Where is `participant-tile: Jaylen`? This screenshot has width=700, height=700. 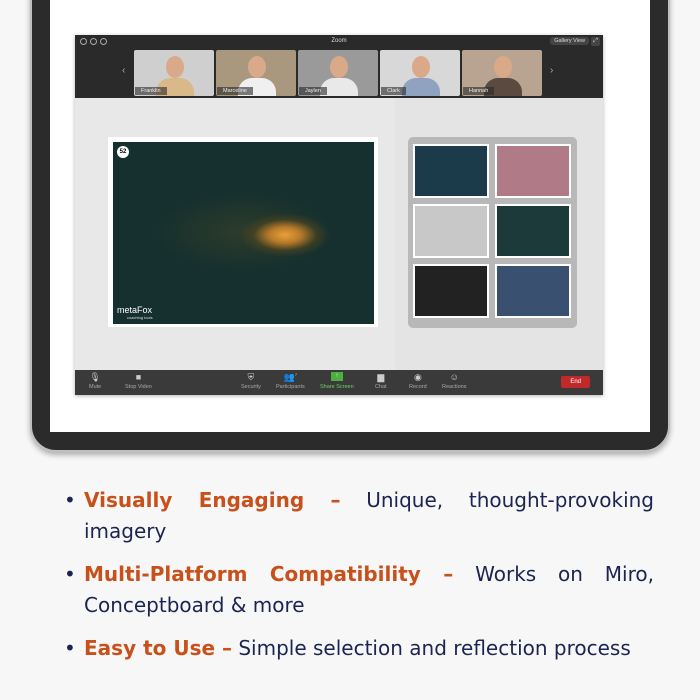
participant-tile: Jaylen is located at coordinates (338, 73).